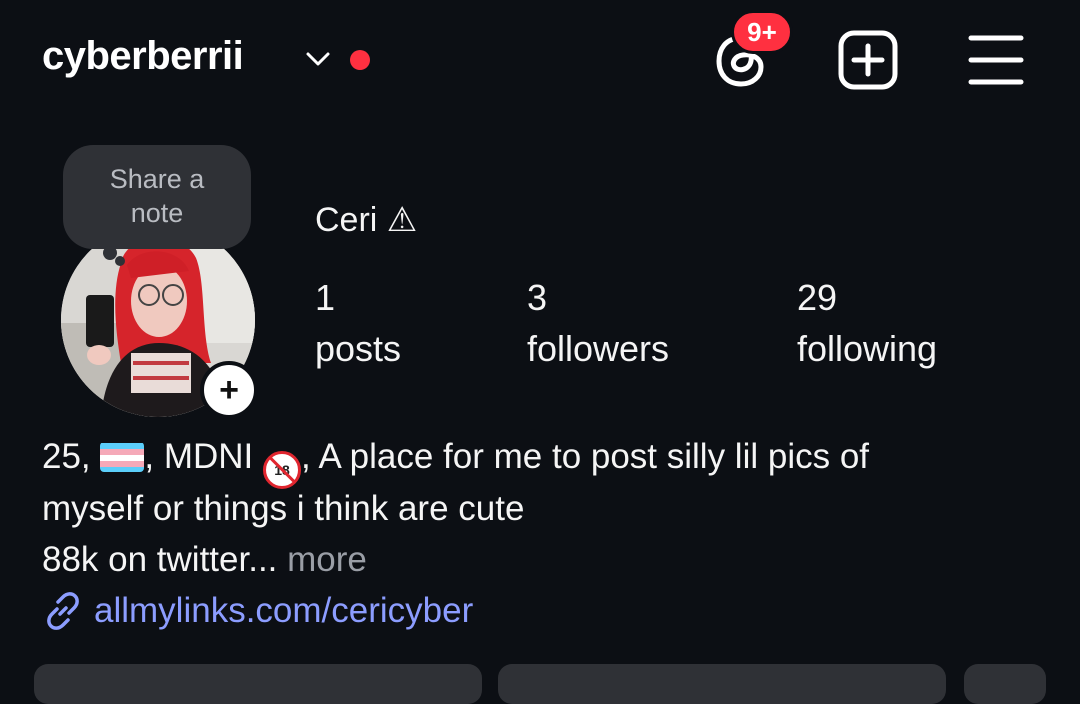 The height and width of the screenshot is (704, 1080). Describe the element at coordinates (598, 349) in the screenshot. I see `followers-label: followers` at that location.